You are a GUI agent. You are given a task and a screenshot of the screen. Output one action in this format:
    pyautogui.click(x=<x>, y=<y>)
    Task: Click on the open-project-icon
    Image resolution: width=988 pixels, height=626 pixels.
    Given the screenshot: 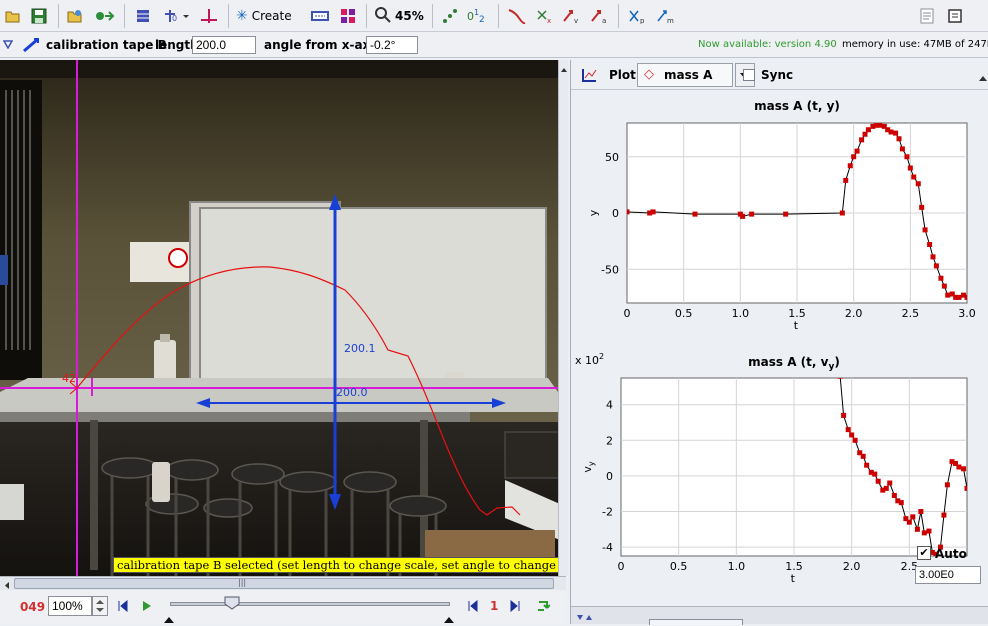 What is the action you would take?
    pyautogui.click(x=75, y=16)
    